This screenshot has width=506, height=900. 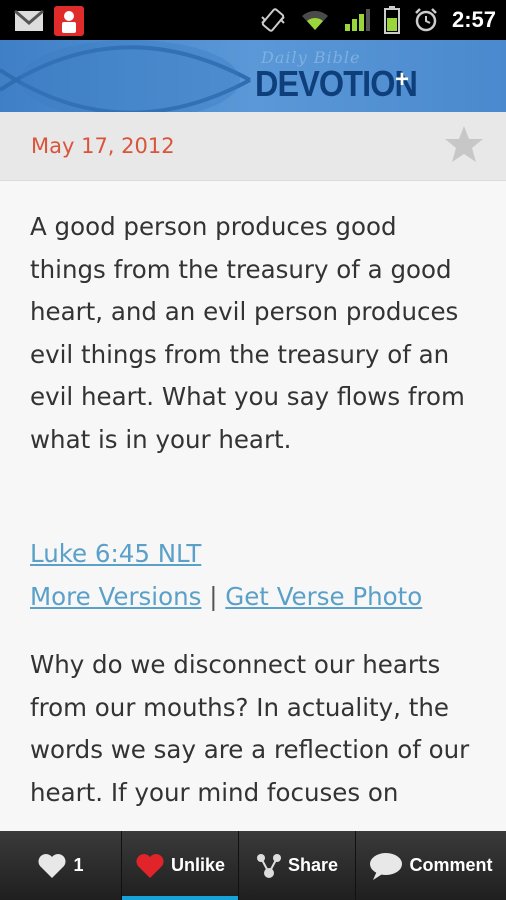 I want to click on share-button: Share, so click(x=297, y=865).